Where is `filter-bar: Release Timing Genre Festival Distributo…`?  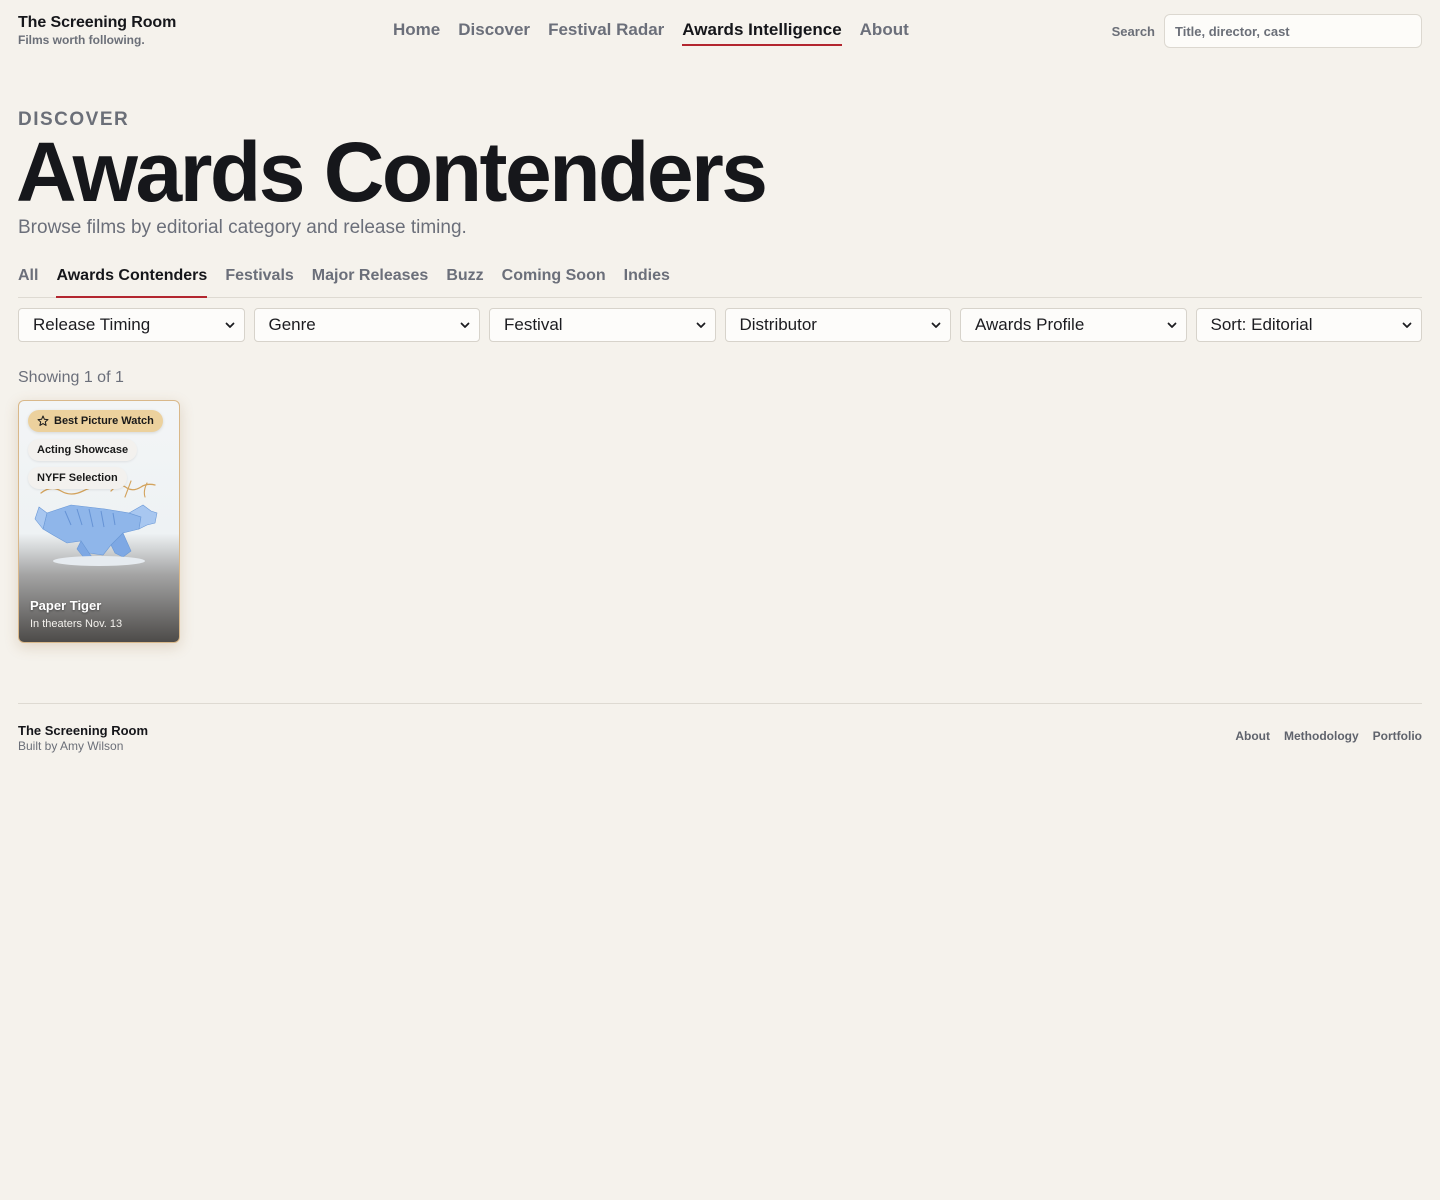 filter-bar: Release Timing Genre Festival Distributo… is located at coordinates (720, 325).